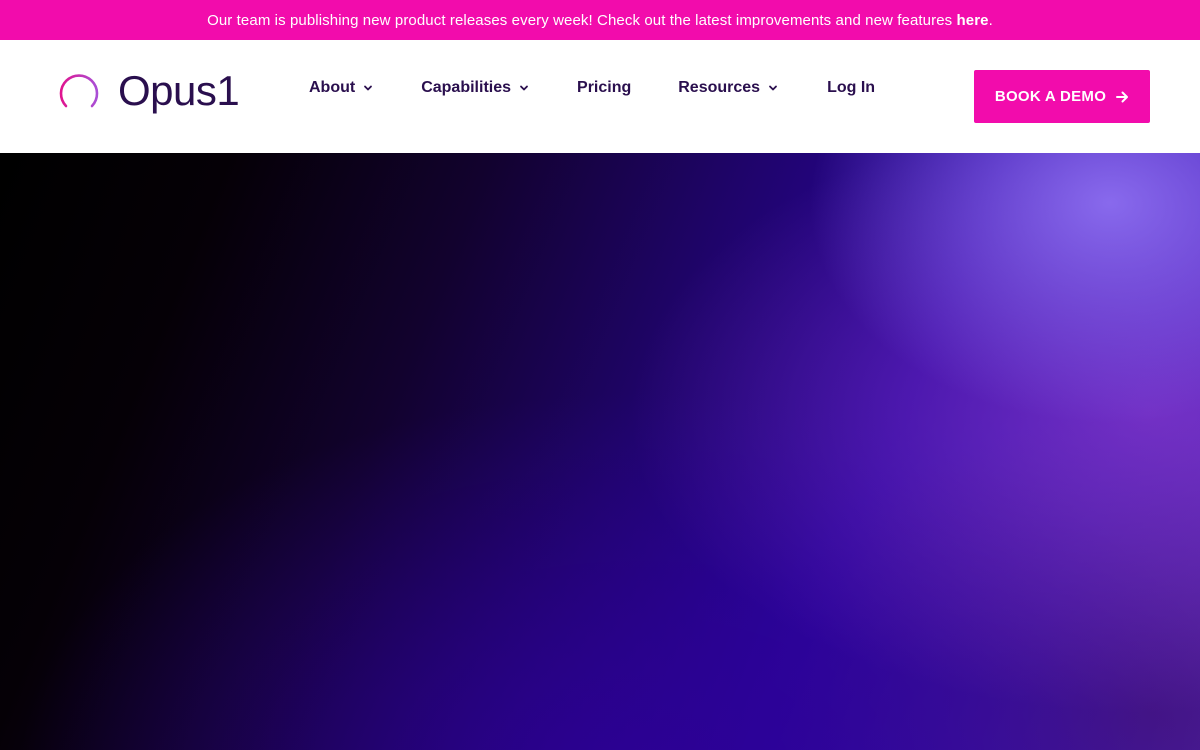  I want to click on nav-item-label: Log In, so click(851, 87).